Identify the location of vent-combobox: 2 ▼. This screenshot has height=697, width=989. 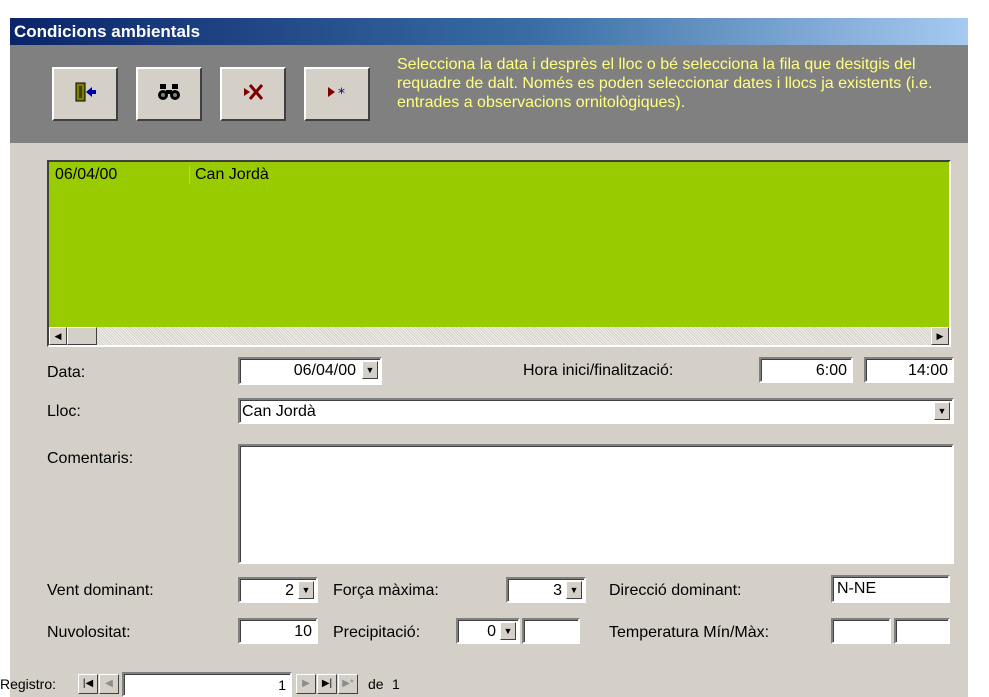
(278, 590).